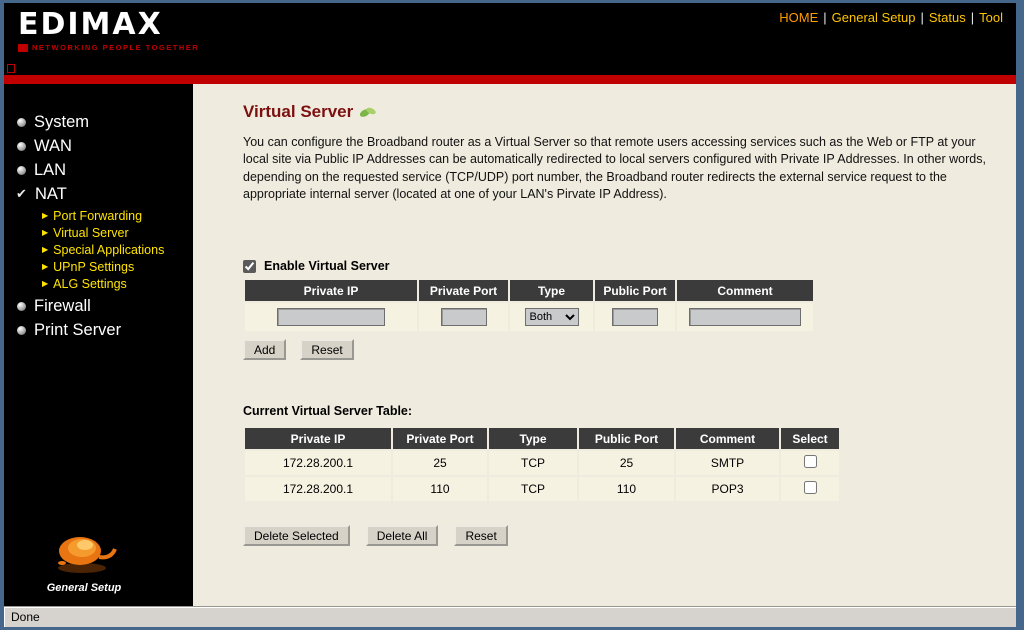 The image size is (1024, 630). Describe the element at coordinates (947, 17) in the screenshot. I see `nav-link-status: Status` at that location.